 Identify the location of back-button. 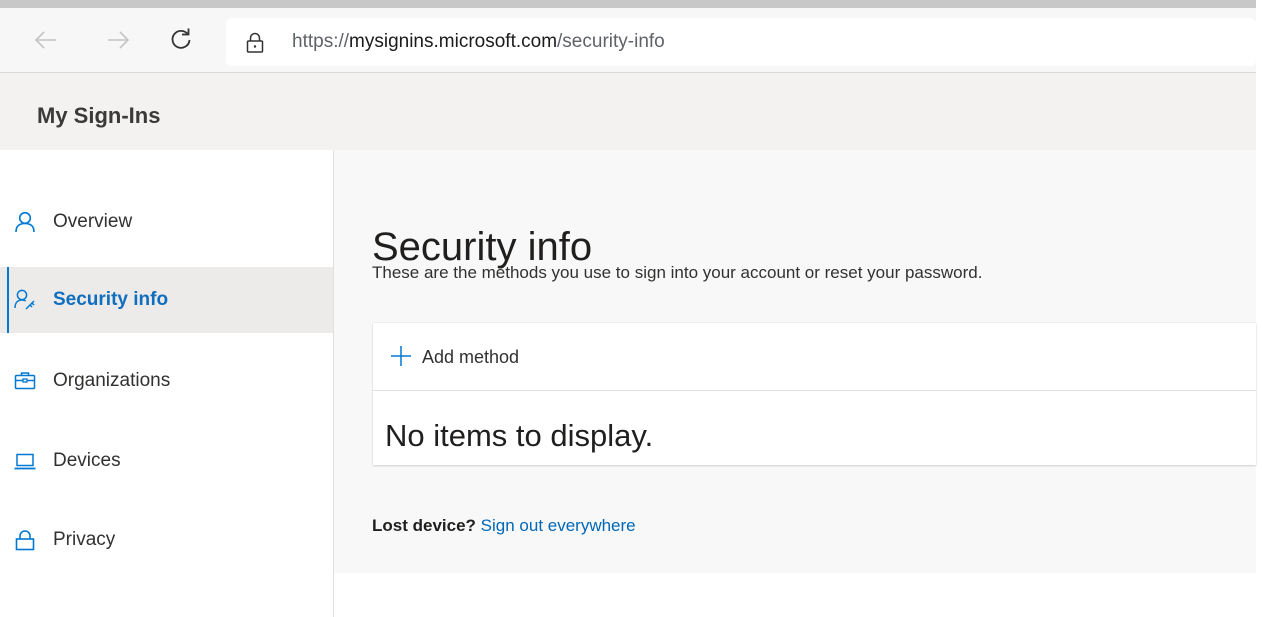
(46, 40).